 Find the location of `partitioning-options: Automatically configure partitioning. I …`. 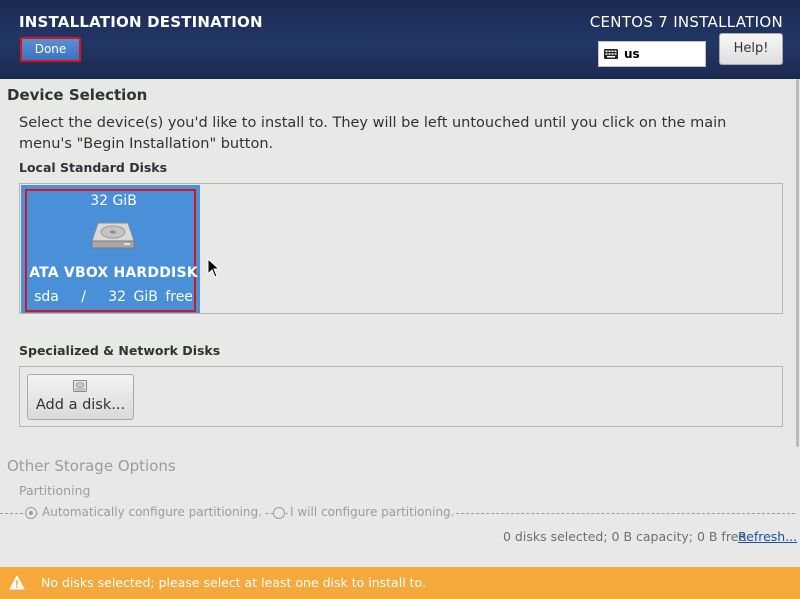

partitioning-options: Automatically configure partitioning. I … is located at coordinates (400, 512).